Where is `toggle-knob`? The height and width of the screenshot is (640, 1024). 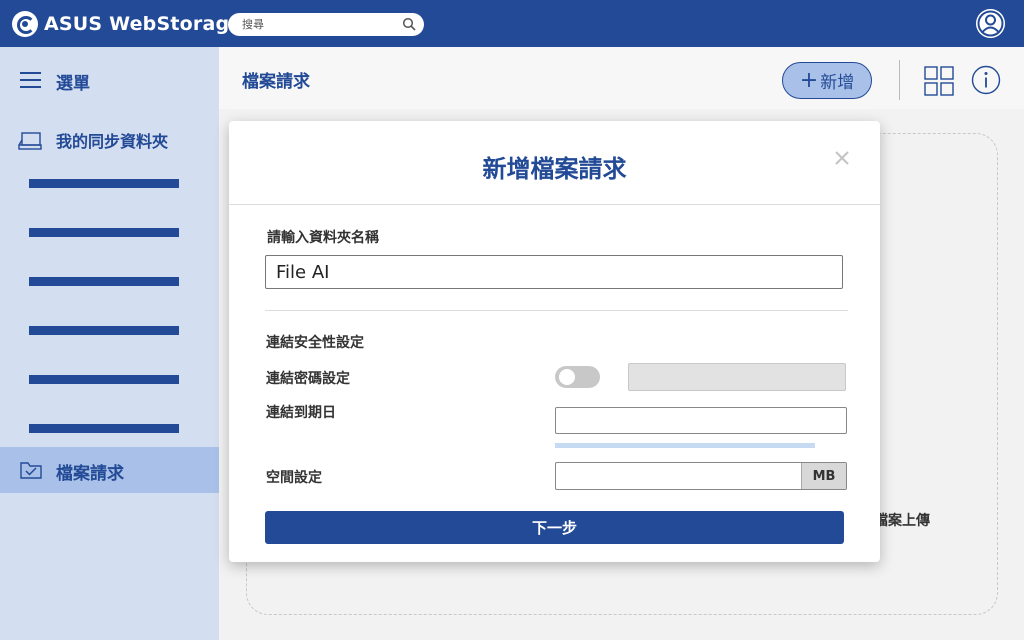
toggle-knob is located at coordinates (567, 377).